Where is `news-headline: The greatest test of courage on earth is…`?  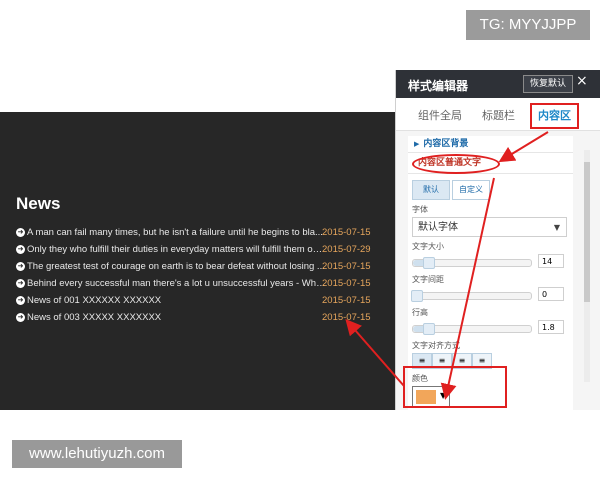 news-headline: The greatest test of courage on earth is… is located at coordinates (177, 266).